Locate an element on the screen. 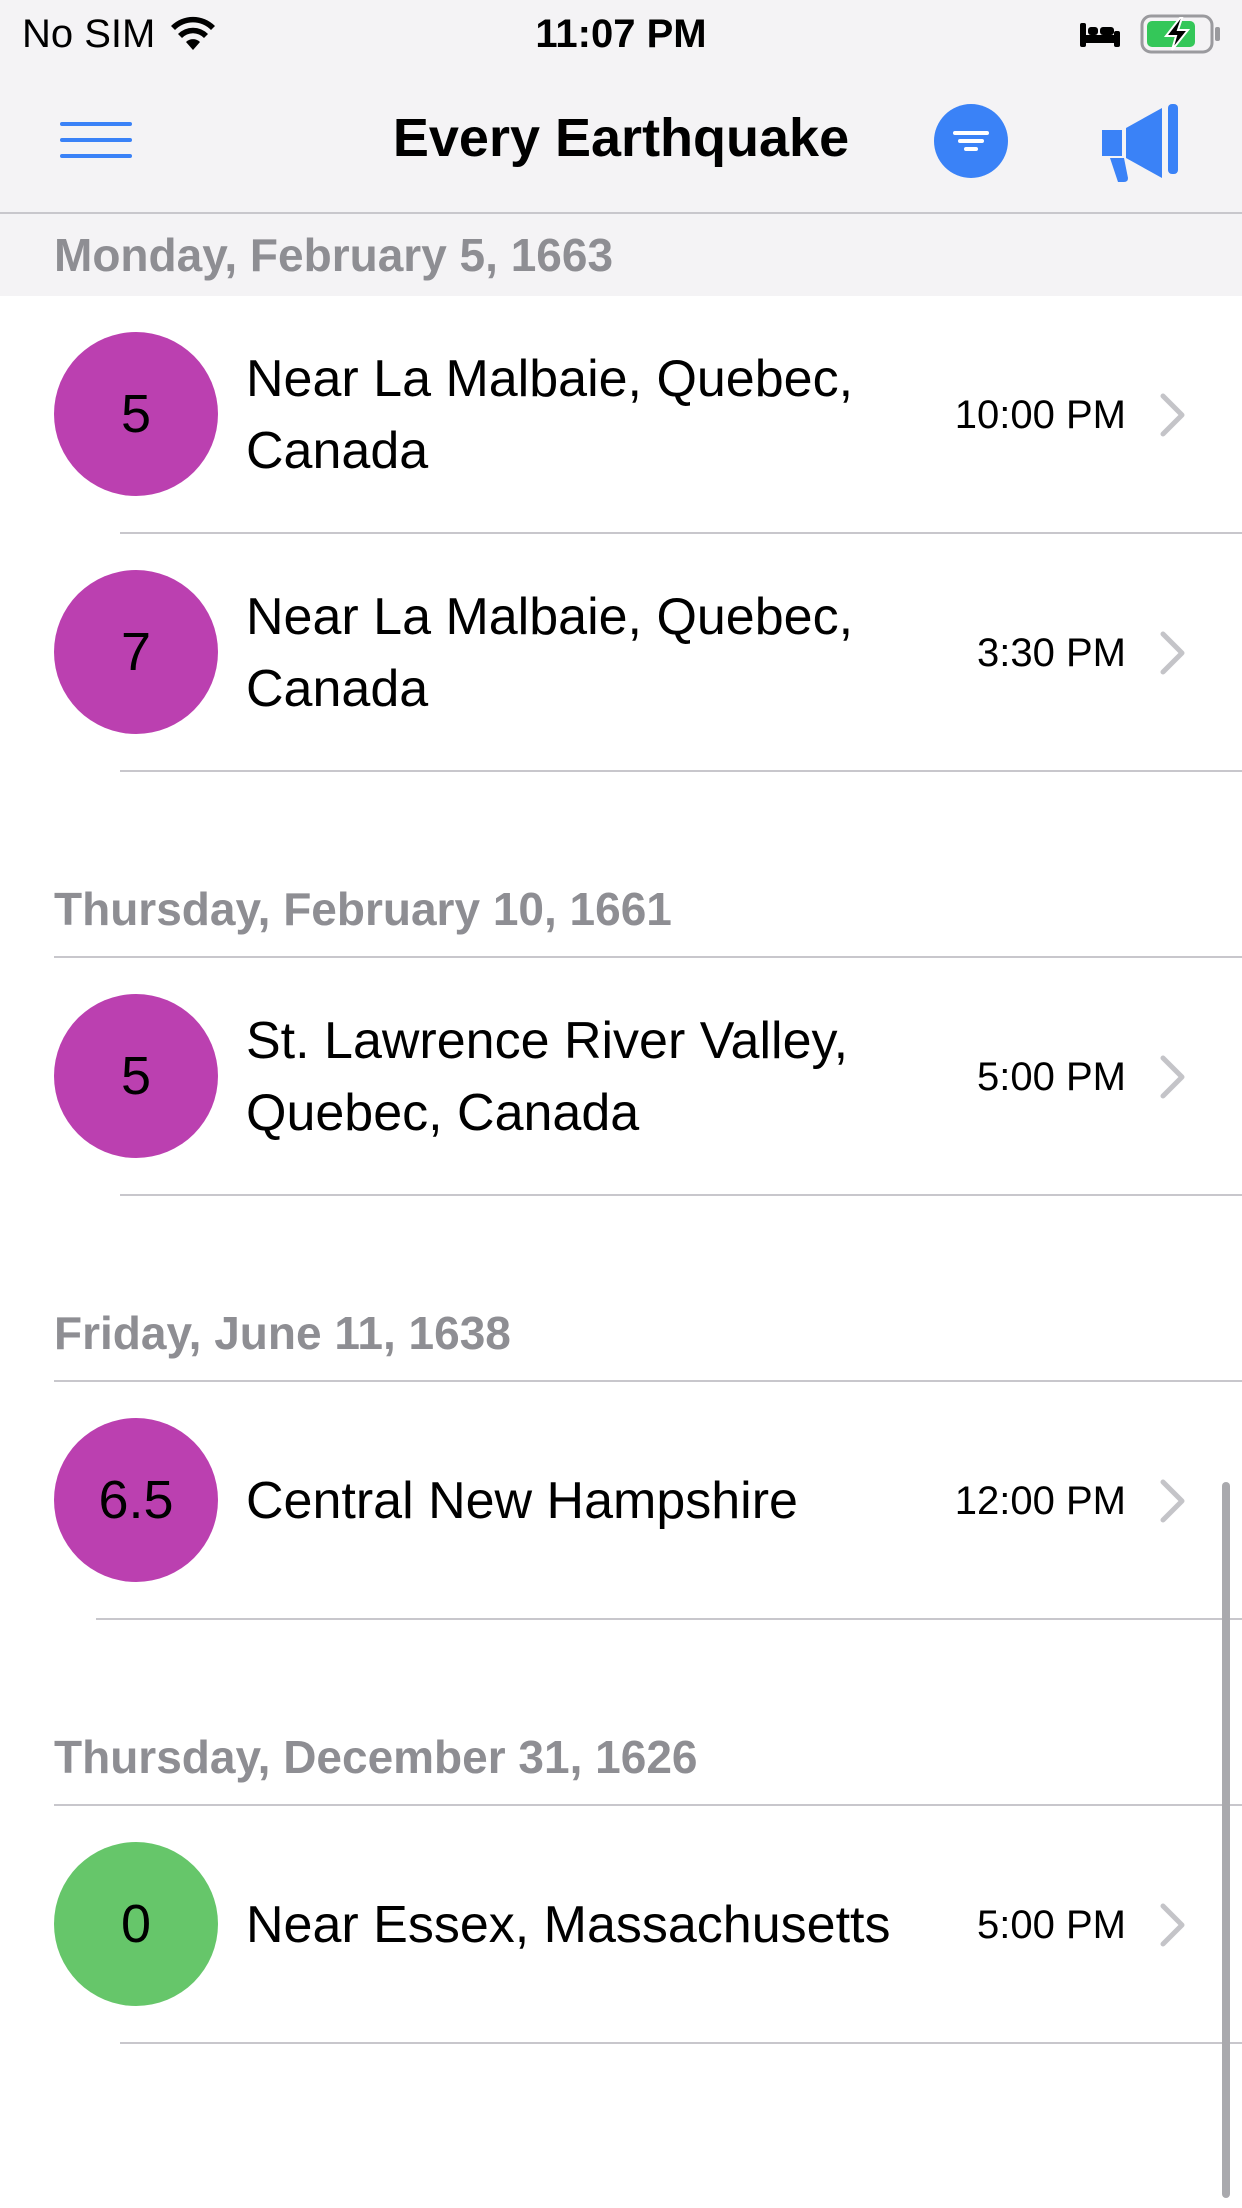  sleep-bed-icon is located at coordinates (1100, 35).